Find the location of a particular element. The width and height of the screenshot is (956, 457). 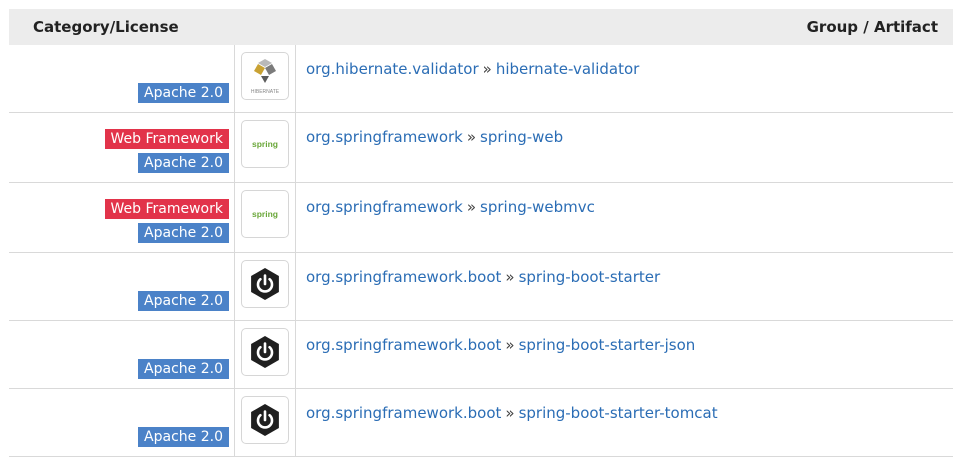

group-artifact: org.springframework» spring-webmvc is located at coordinates (450, 207).